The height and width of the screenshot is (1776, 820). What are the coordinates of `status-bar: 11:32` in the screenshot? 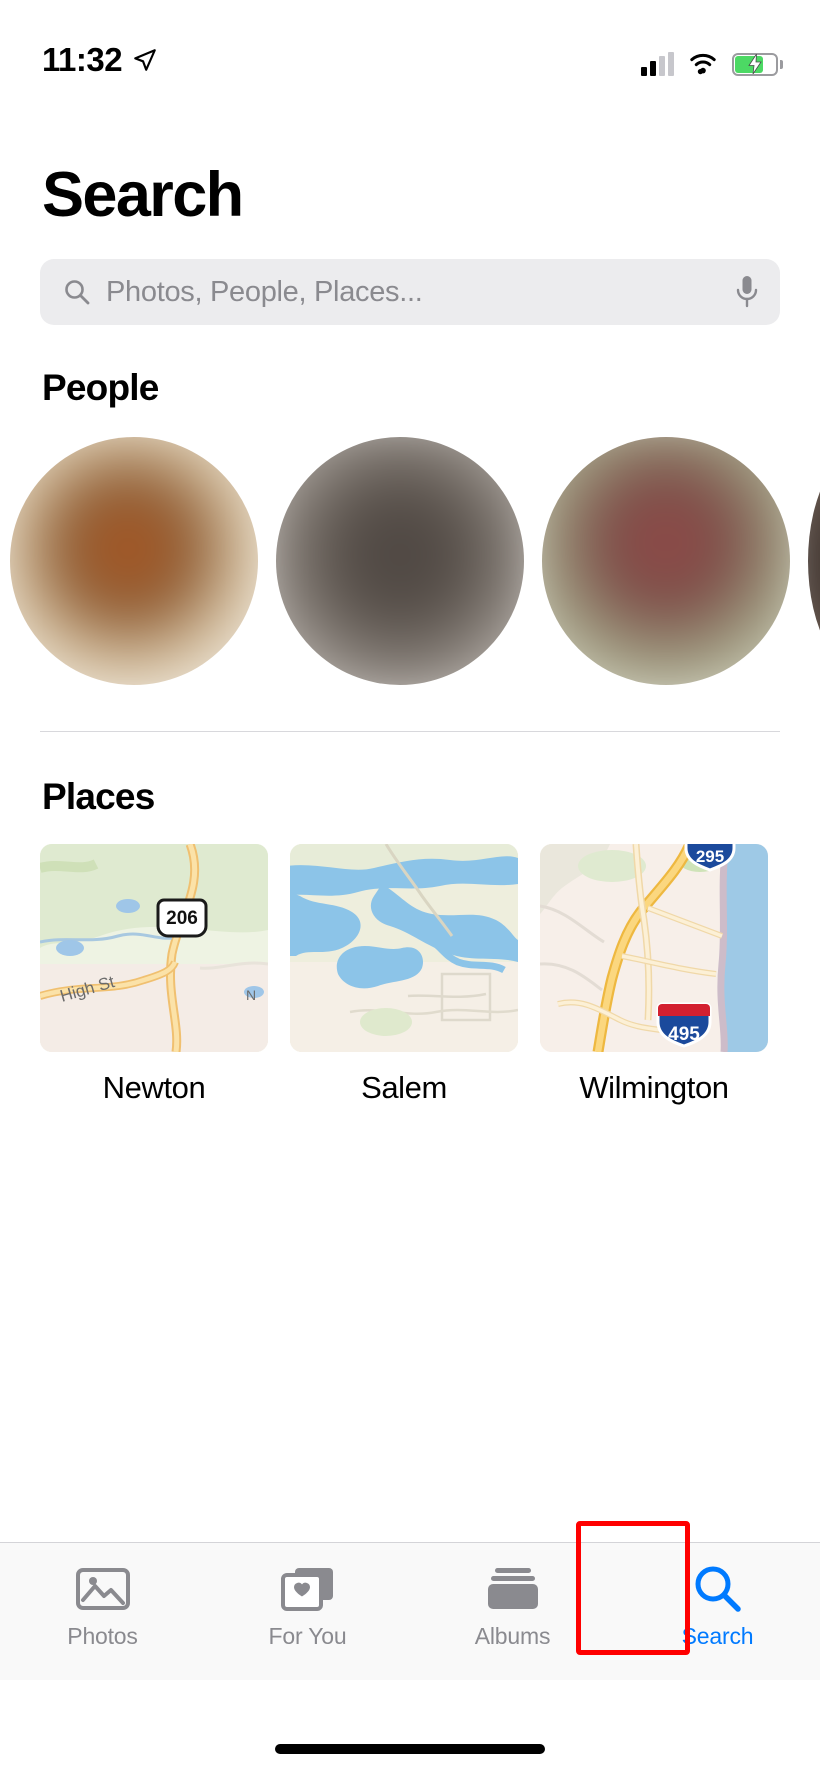 It's located at (410, 43).